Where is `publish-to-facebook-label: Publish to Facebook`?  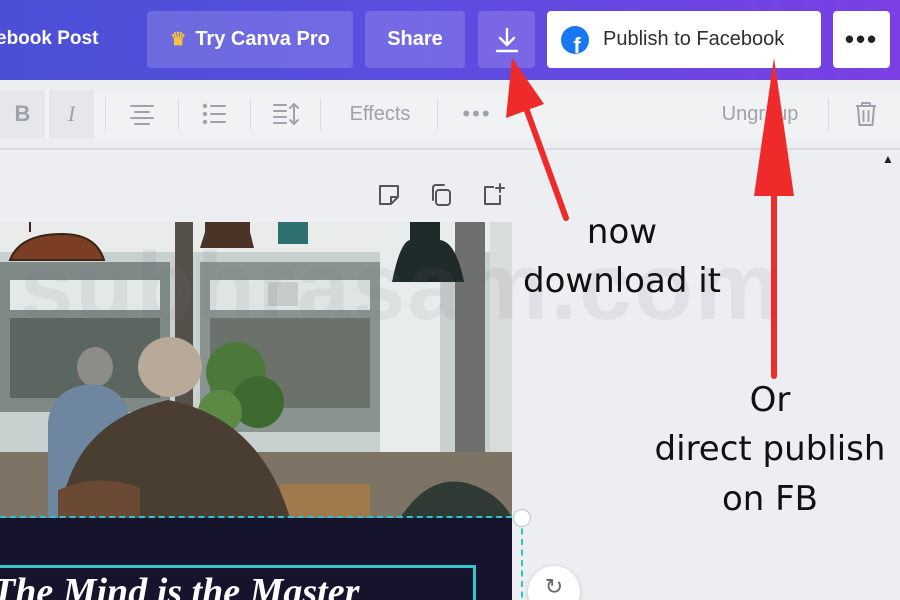
publish-to-facebook-label: Publish to Facebook is located at coordinates (694, 39).